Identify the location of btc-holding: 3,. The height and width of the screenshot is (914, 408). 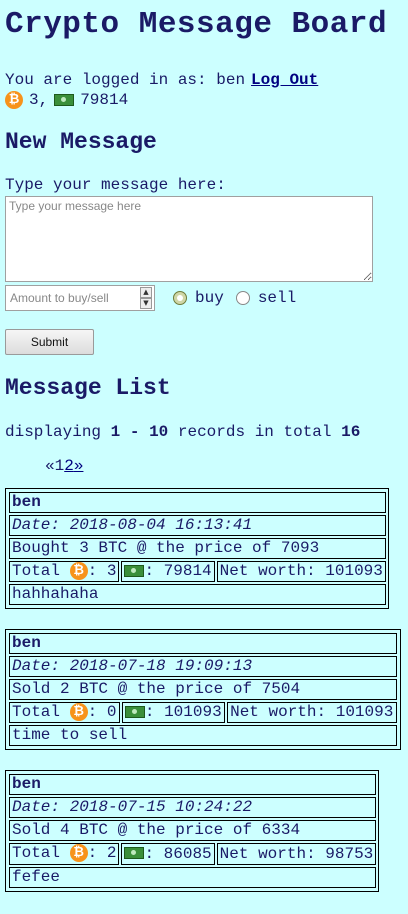
(39, 100).